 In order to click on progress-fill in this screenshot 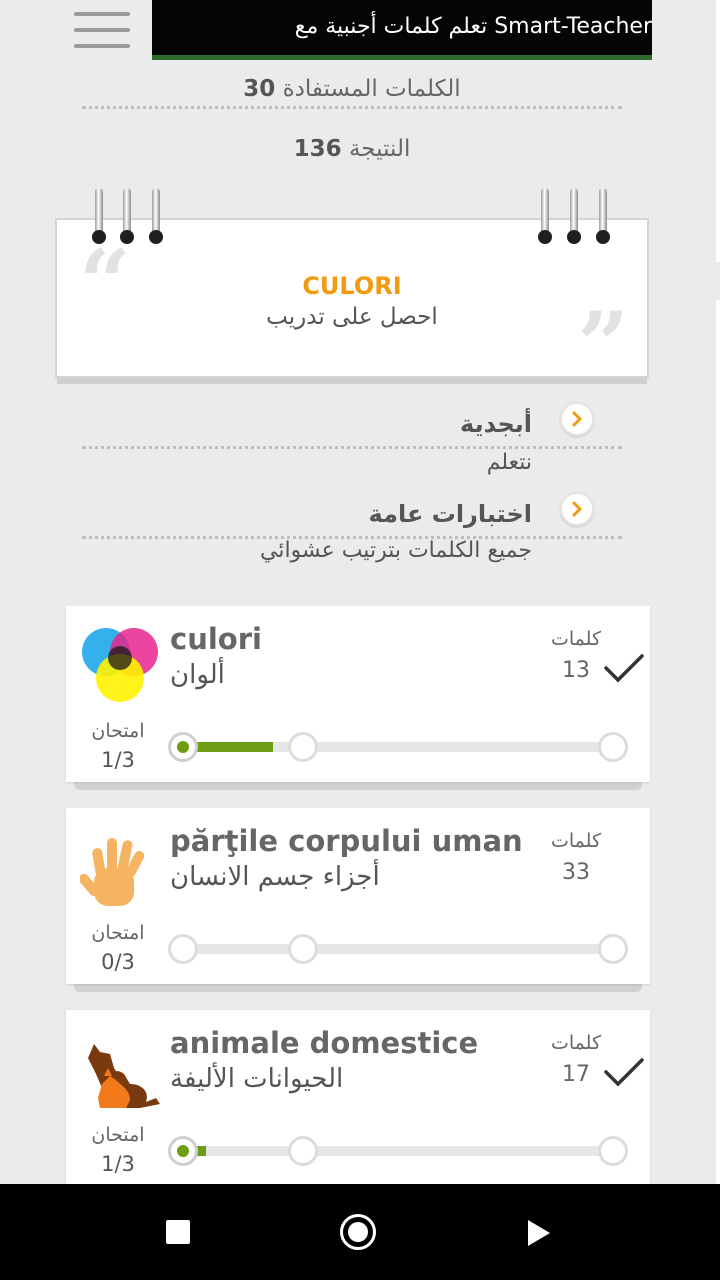, I will do `click(233, 747)`.